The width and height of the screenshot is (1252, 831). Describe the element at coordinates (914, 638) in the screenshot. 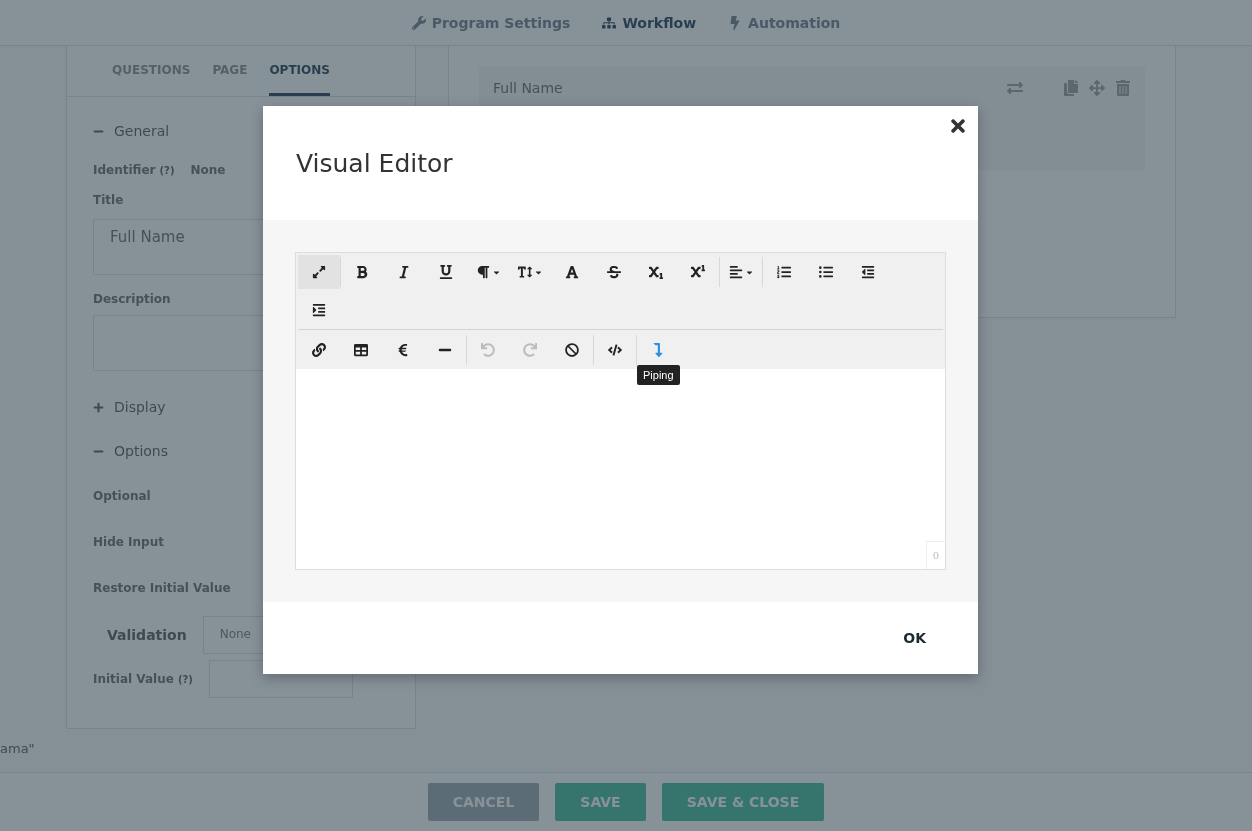

I see `ok-button: OK` at that location.